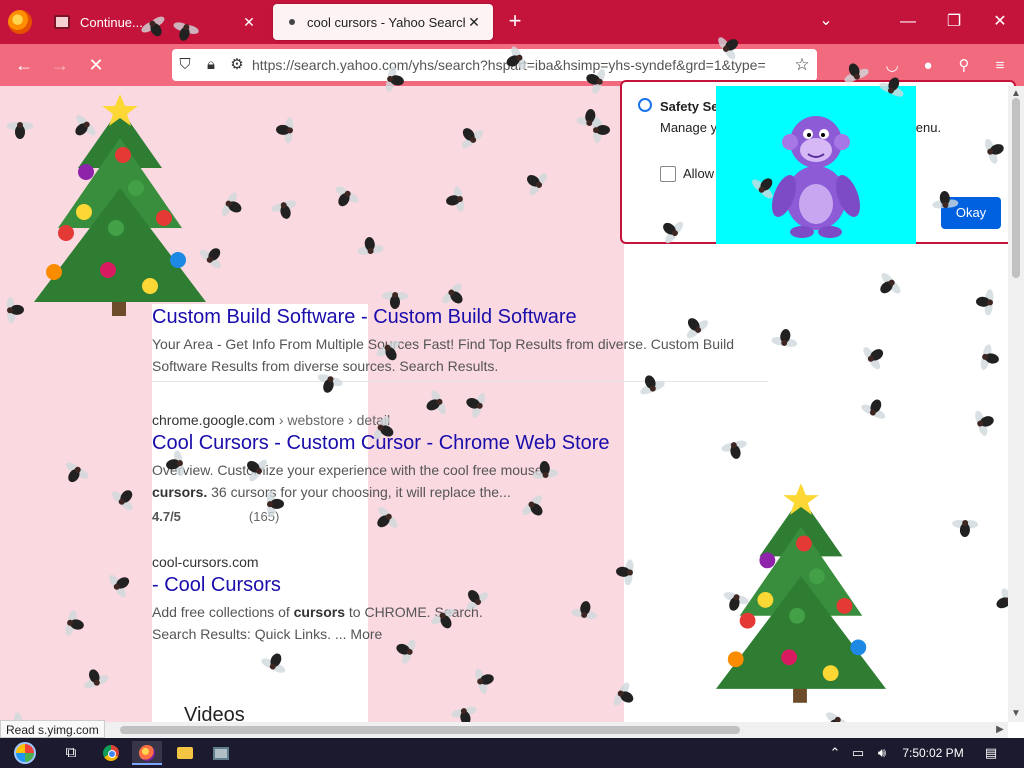 The width and height of the screenshot is (1024, 768). I want to click on file-explorer-taskbar-button, so click(185, 753).